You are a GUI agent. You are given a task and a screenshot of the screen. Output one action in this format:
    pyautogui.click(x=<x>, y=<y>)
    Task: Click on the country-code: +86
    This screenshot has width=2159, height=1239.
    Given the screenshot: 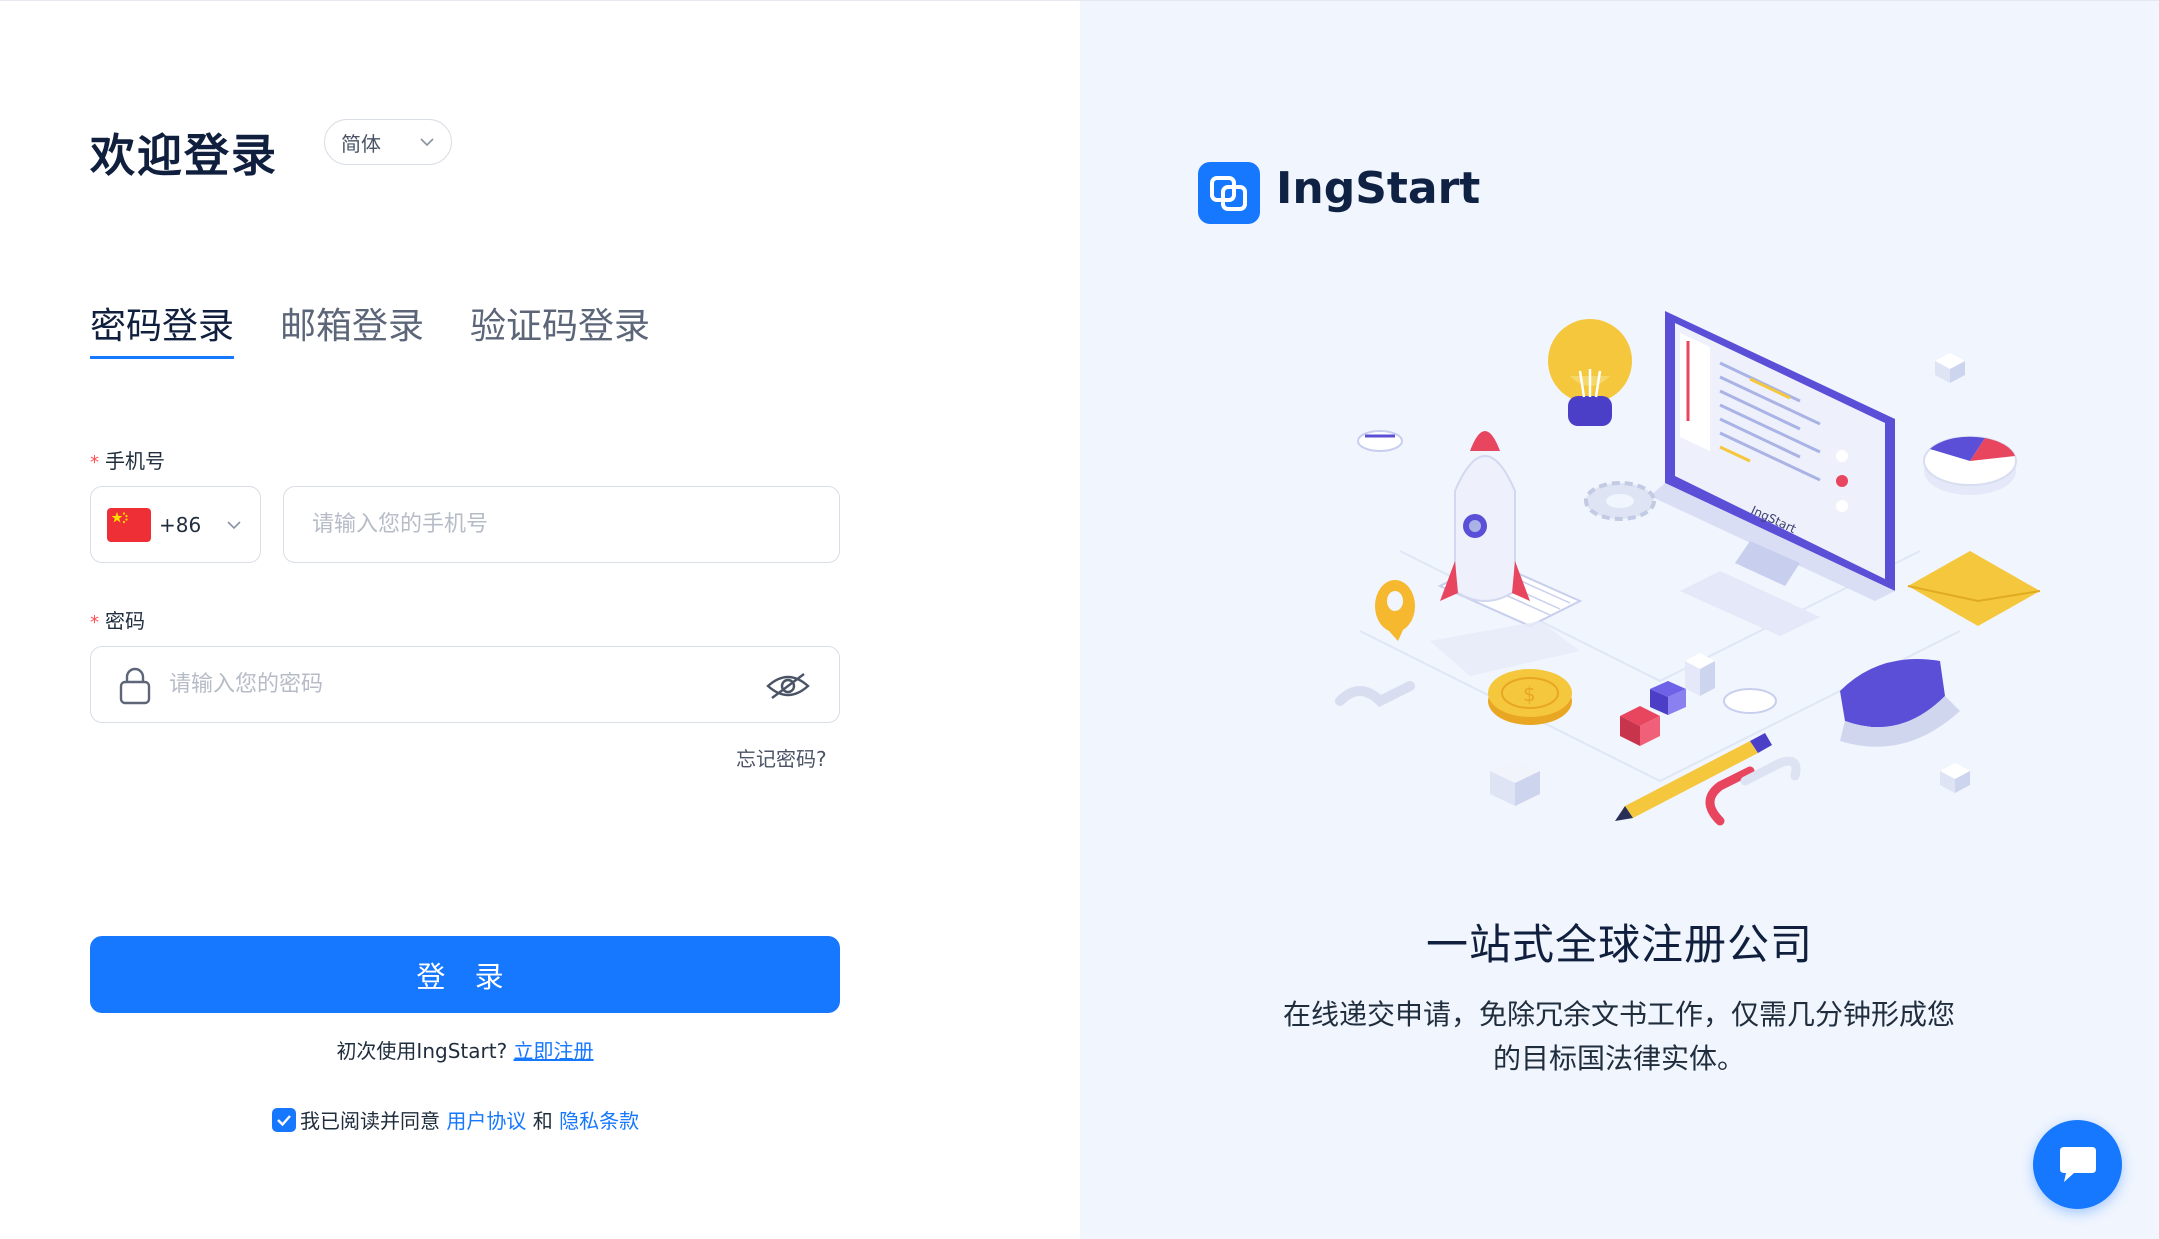 What is the action you would take?
    pyautogui.click(x=180, y=524)
    